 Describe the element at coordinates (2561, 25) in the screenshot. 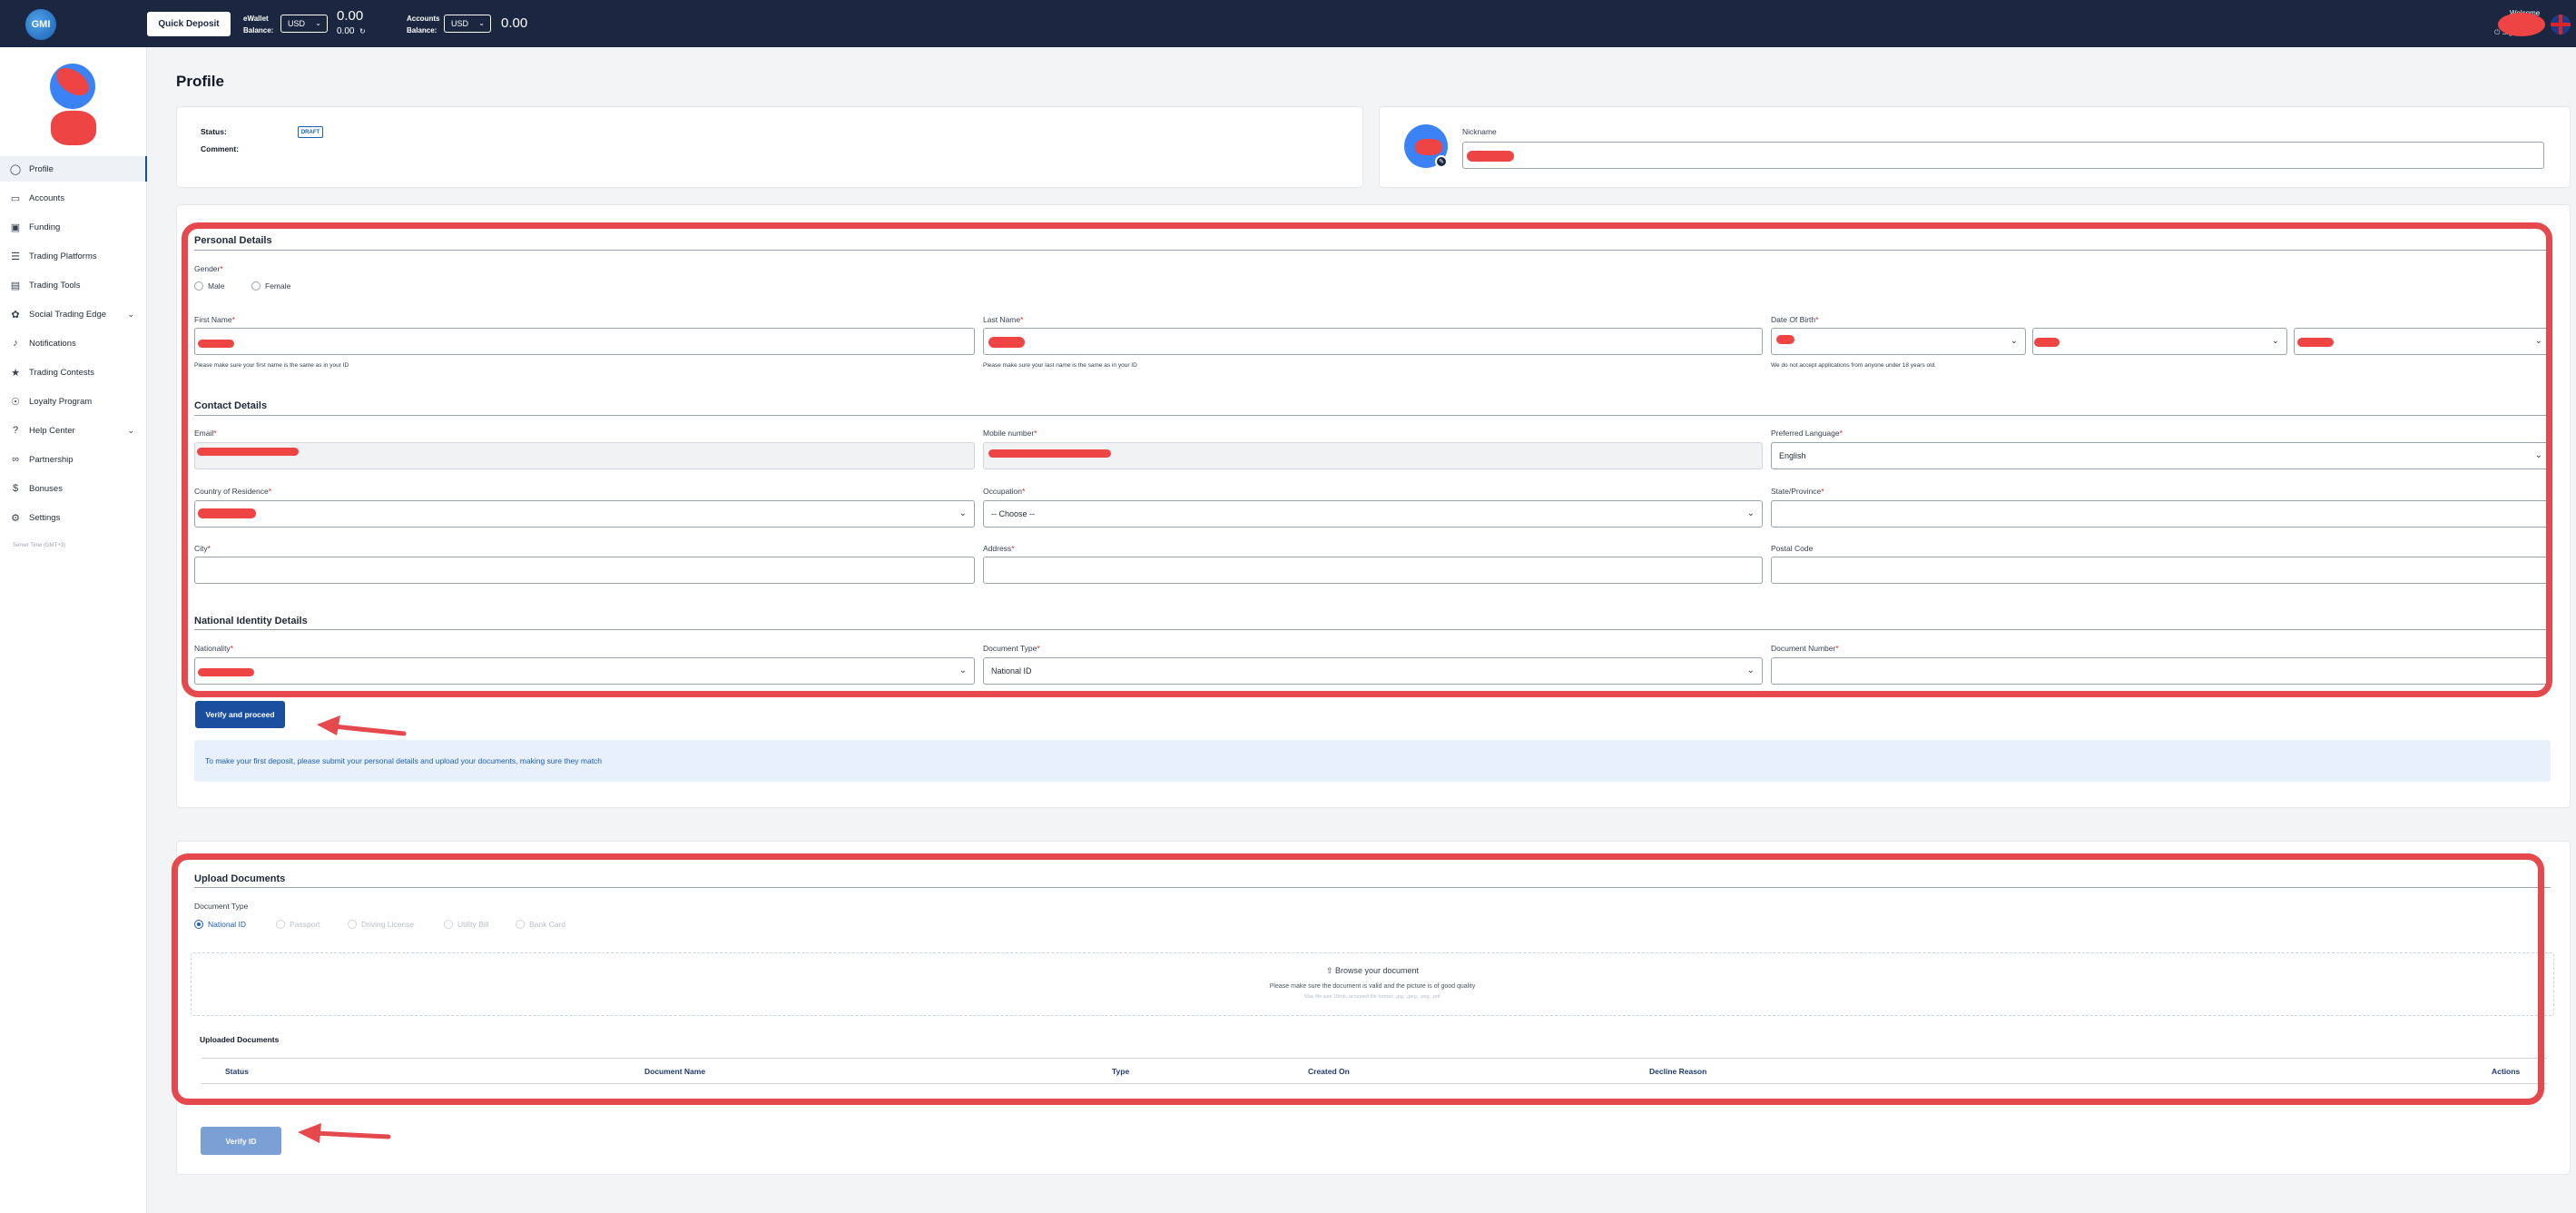

I see `uk-flag-icon` at that location.